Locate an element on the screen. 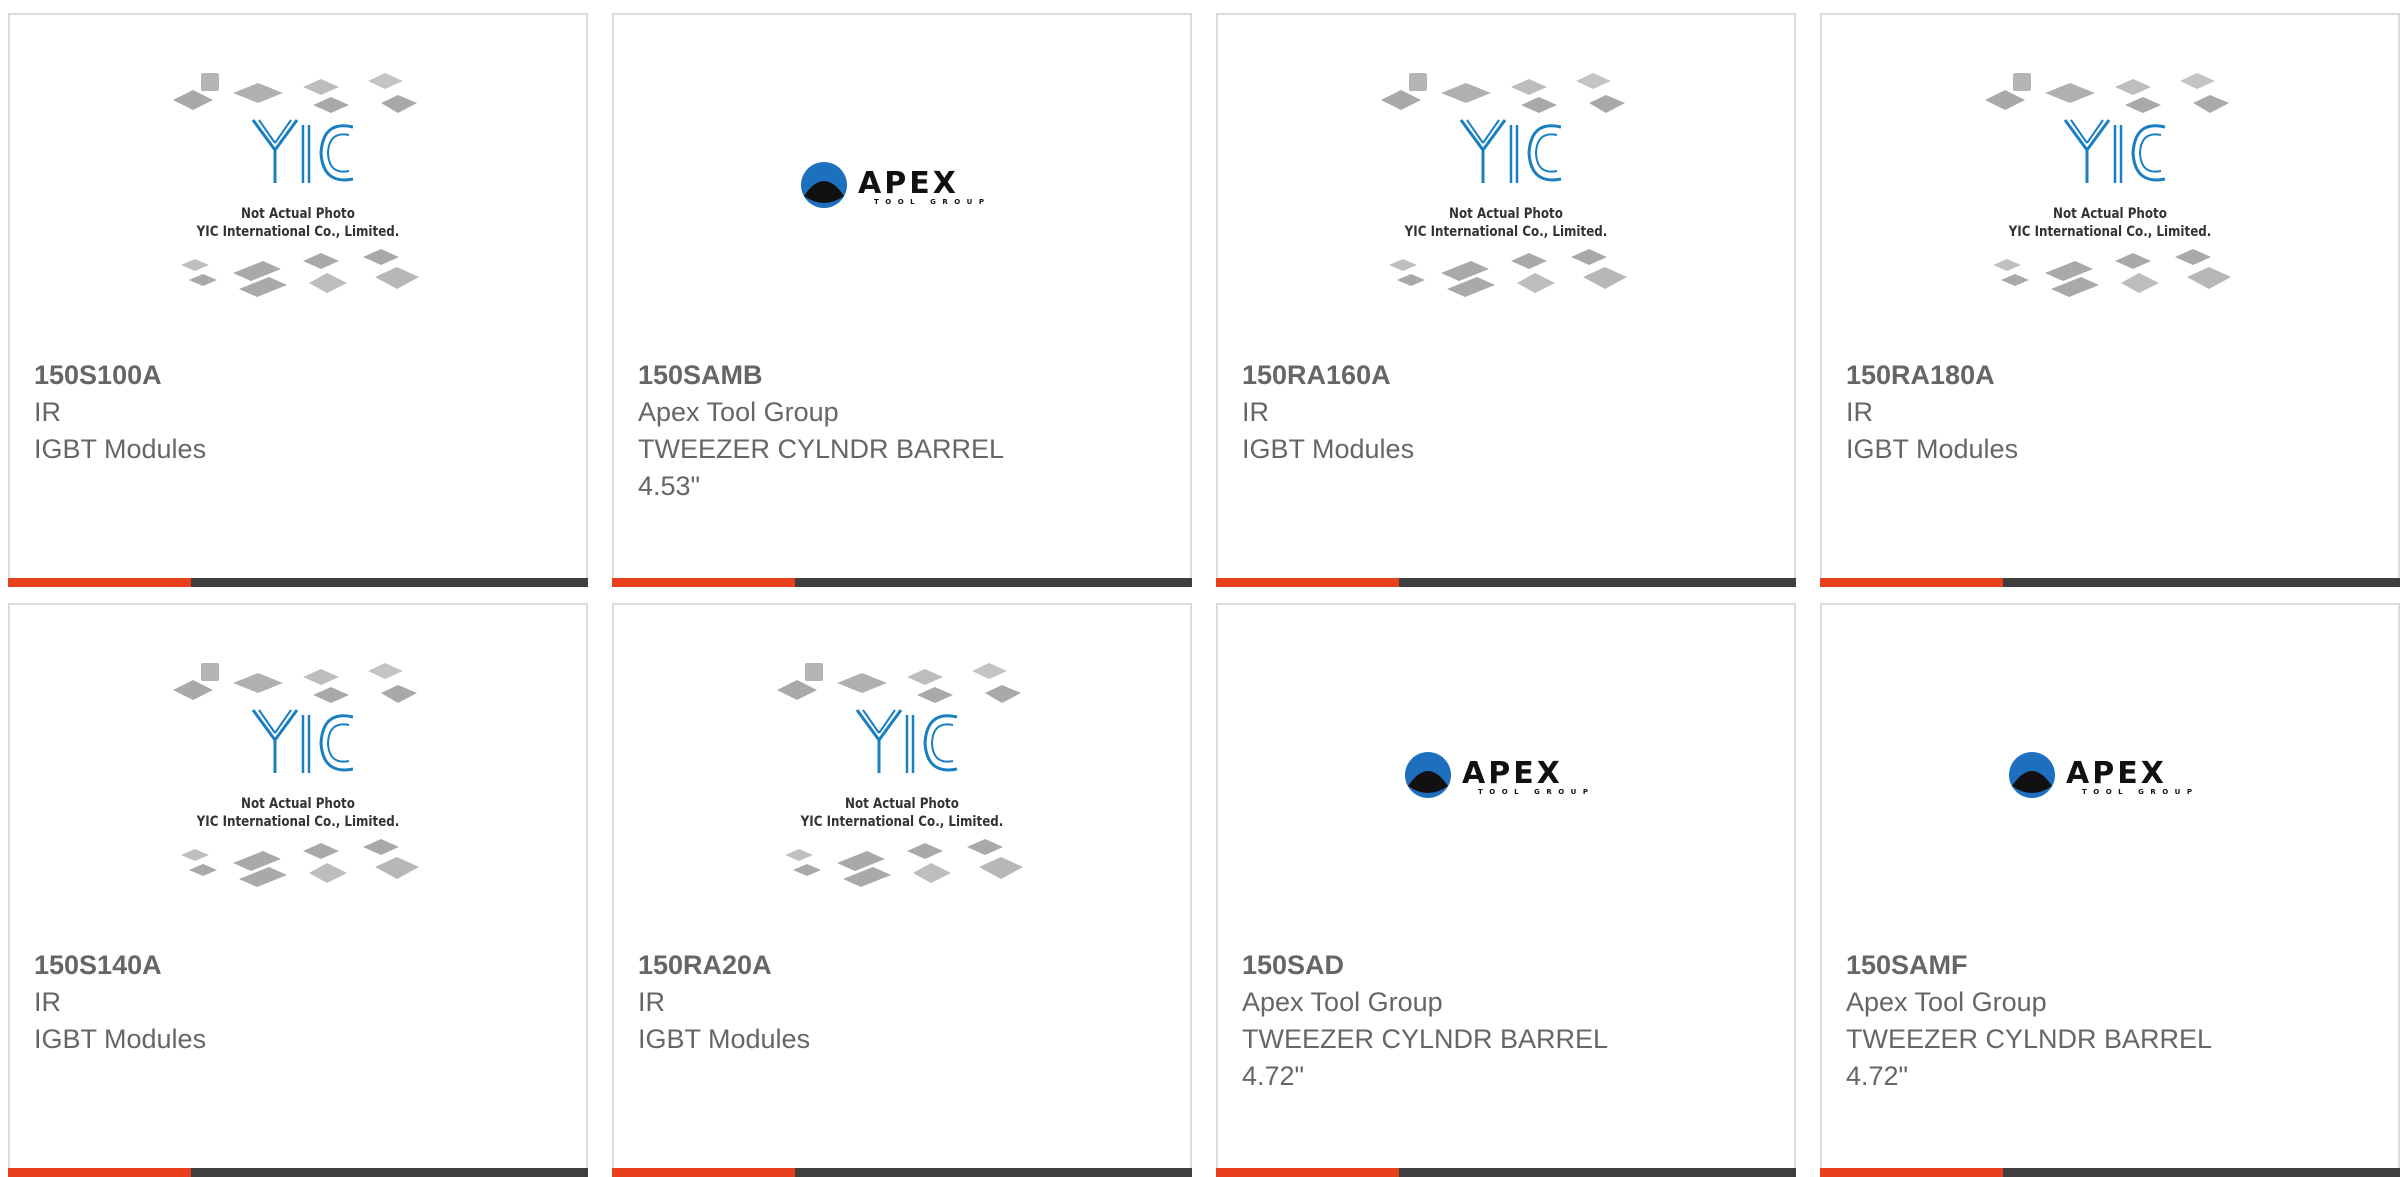 The width and height of the screenshot is (2400, 1177). product-info: 150S140A IR IGBT Modules is located at coordinates (300, 1002).